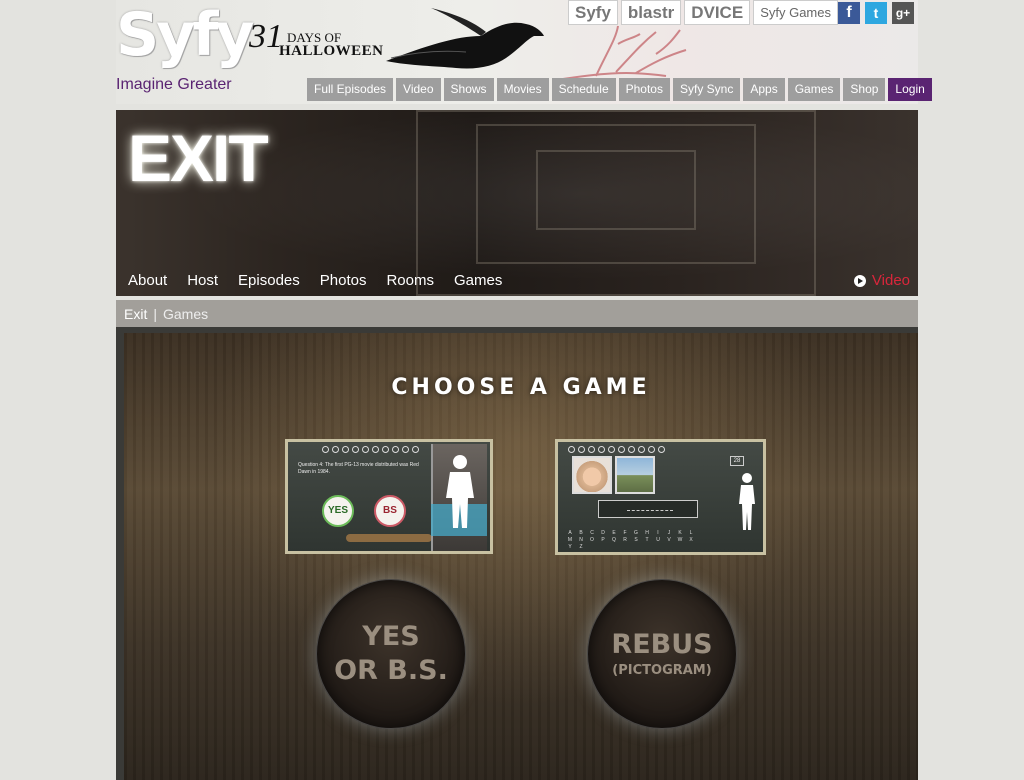  What do you see at coordinates (658, 540) in the screenshot?
I see `letter-key: U` at bounding box center [658, 540].